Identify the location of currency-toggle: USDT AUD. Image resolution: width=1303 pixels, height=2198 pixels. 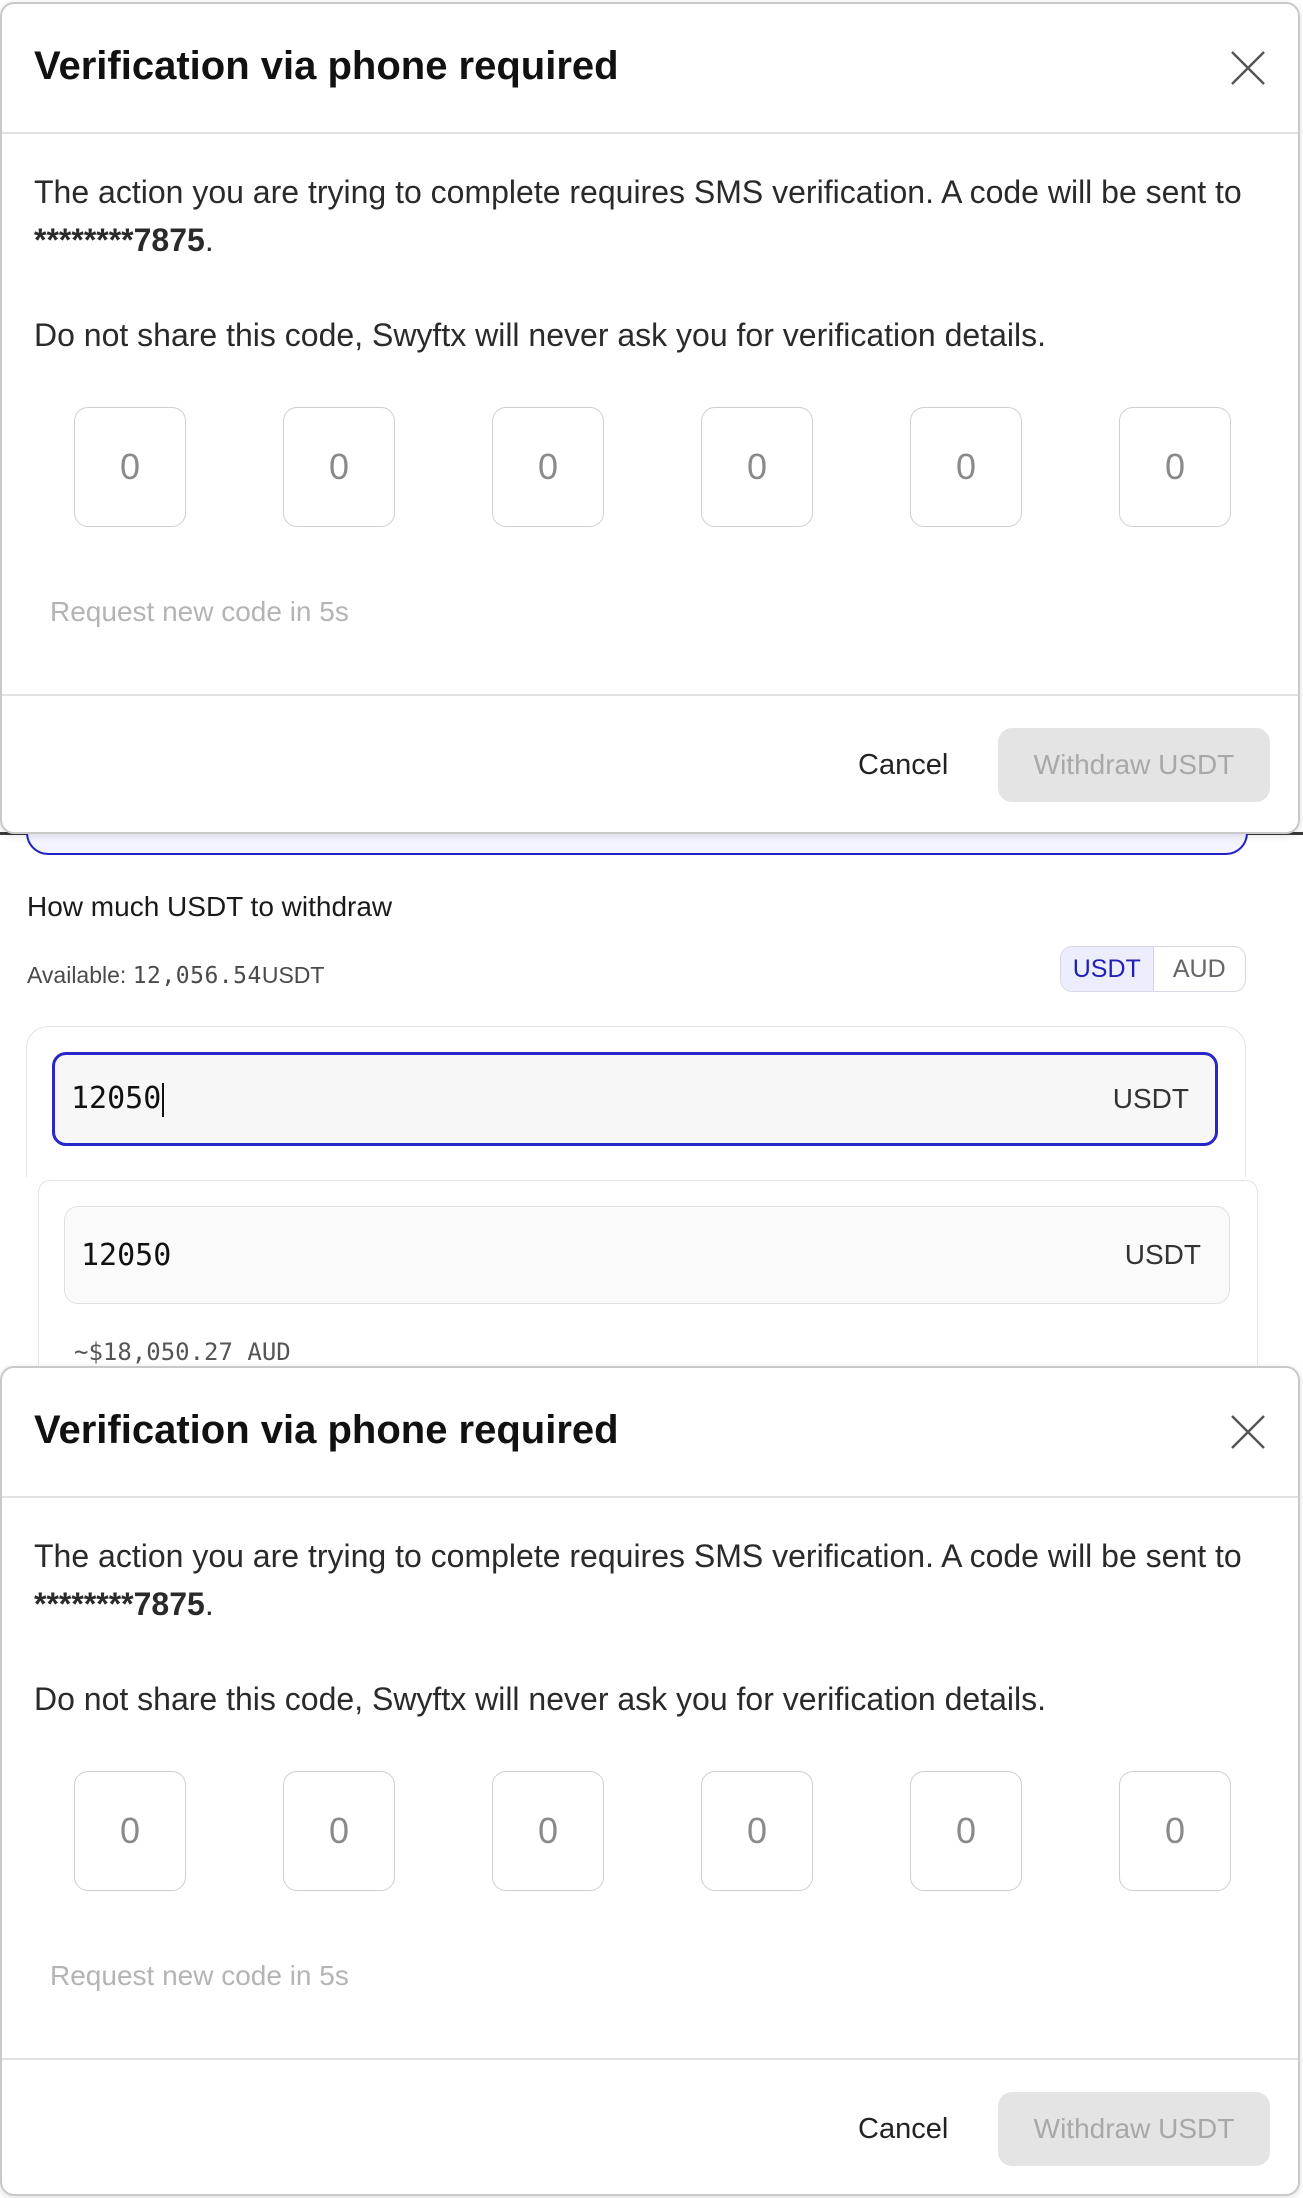
(1153, 969).